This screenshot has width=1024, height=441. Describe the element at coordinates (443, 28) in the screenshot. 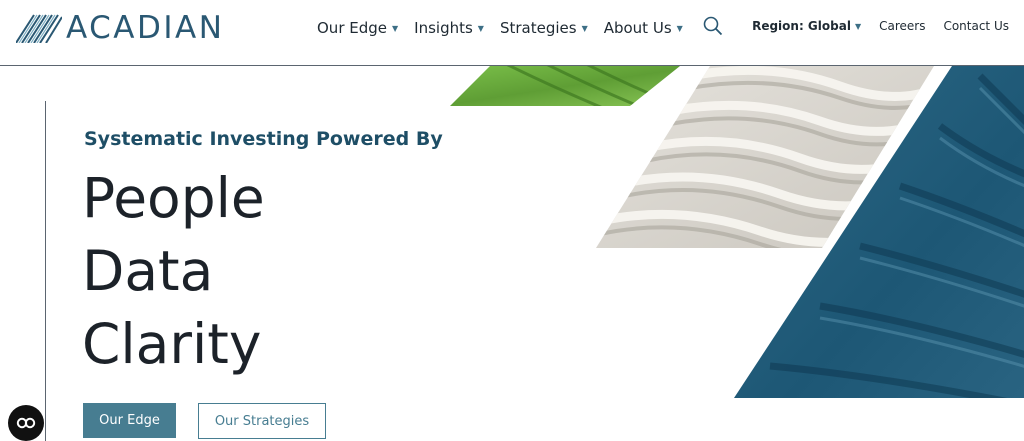

I see `nav-item-label: Insights` at that location.